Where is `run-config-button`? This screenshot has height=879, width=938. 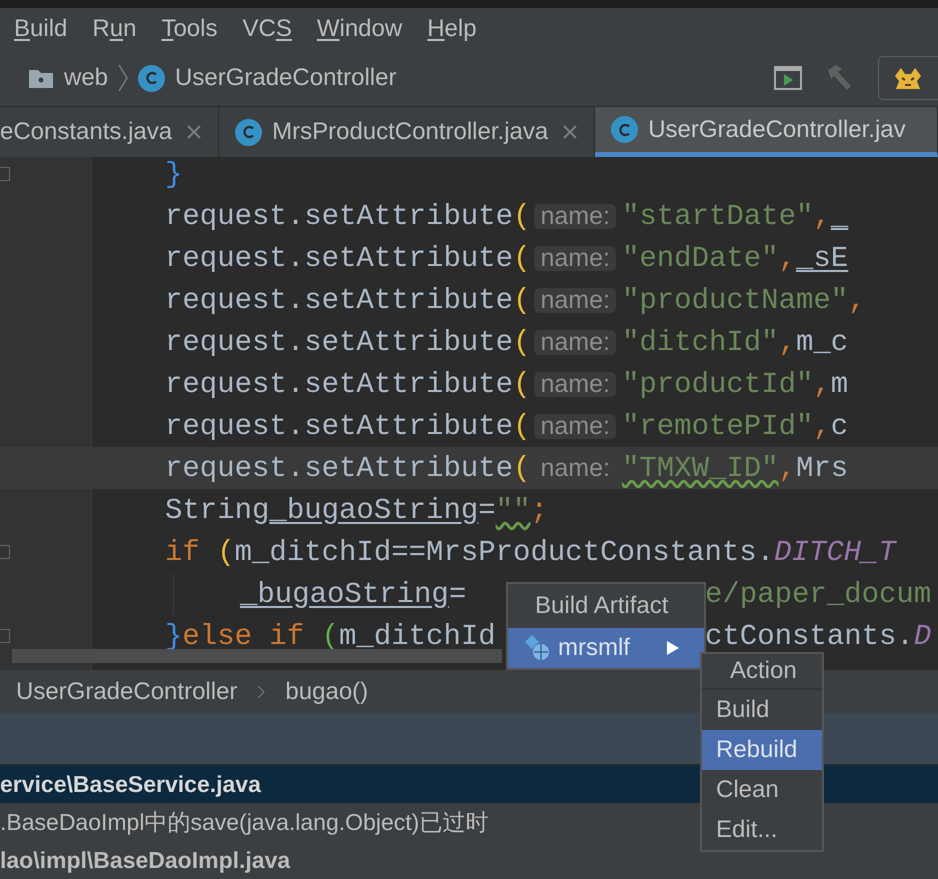 run-config-button is located at coordinates (908, 78).